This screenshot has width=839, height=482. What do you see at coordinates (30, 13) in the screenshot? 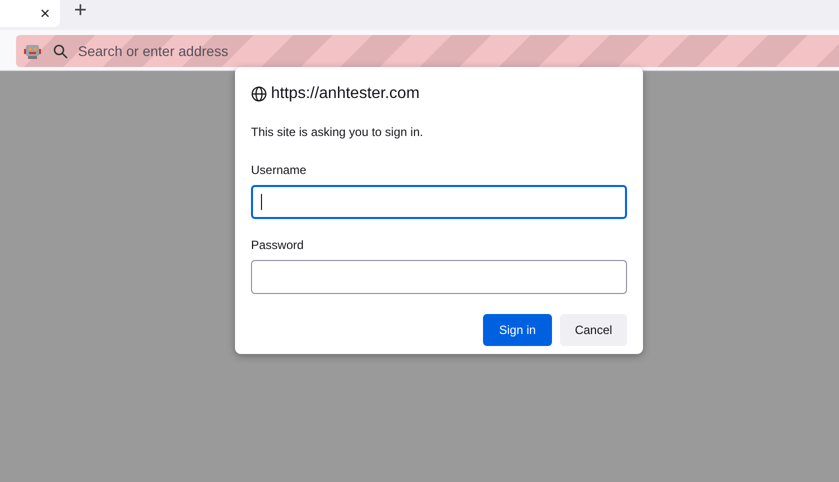
I see `browser-tab: ×` at bounding box center [30, 13].